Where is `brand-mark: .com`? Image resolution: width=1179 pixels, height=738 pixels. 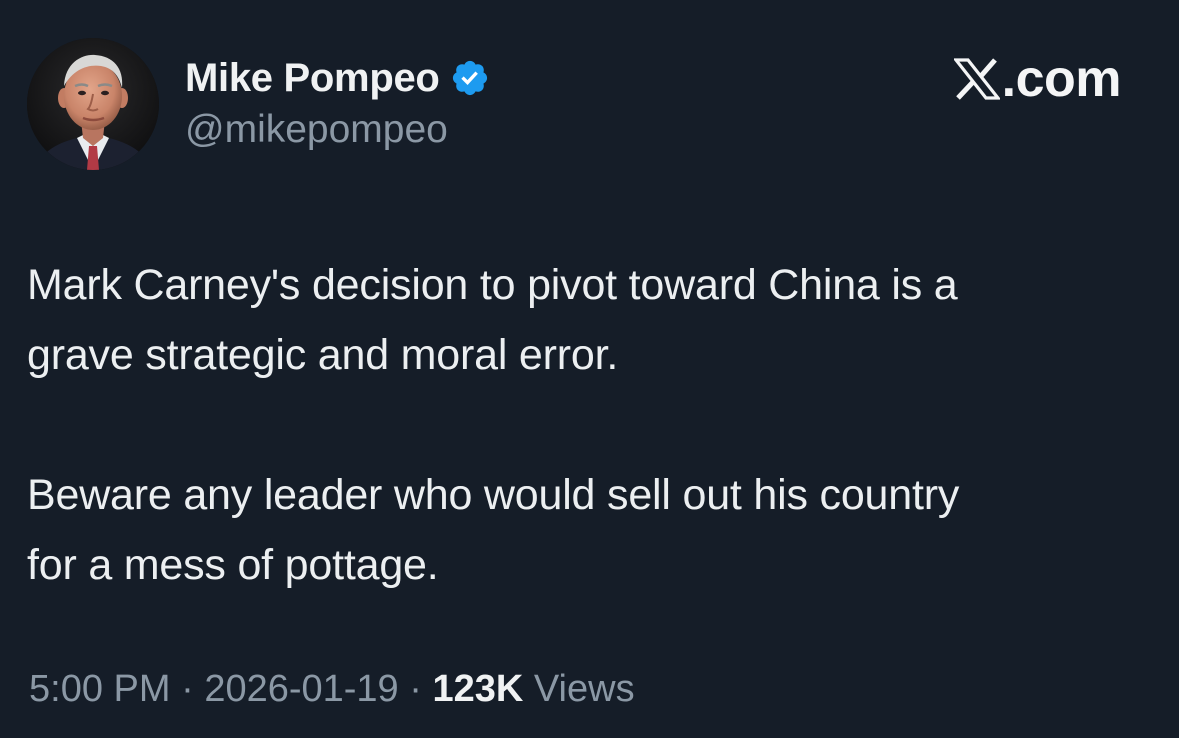 brand-mark: .com is located at coordinates (1037, 79).